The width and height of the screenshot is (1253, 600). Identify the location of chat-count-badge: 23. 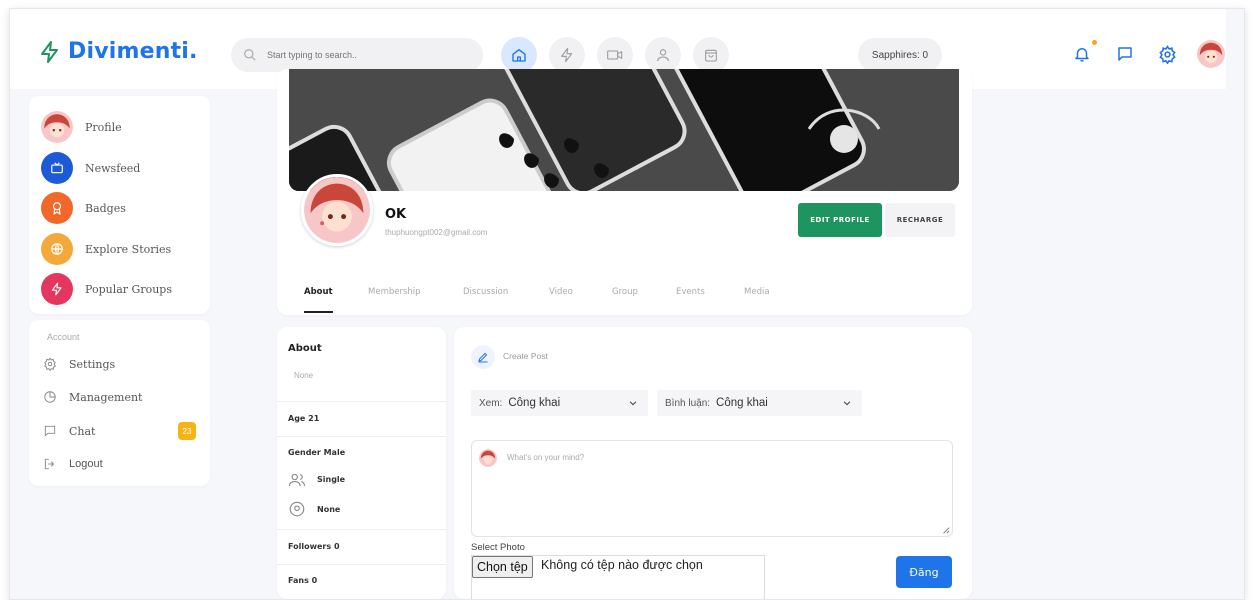
(187, 431).